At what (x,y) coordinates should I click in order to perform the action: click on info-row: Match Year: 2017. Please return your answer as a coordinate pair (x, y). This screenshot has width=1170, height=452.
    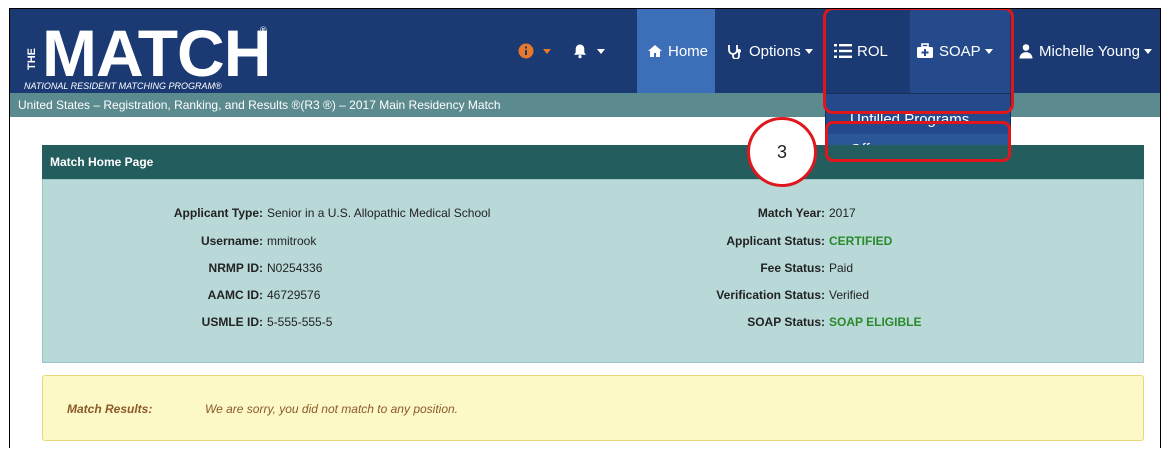
    Looking at the image, I should click on (865, 214).